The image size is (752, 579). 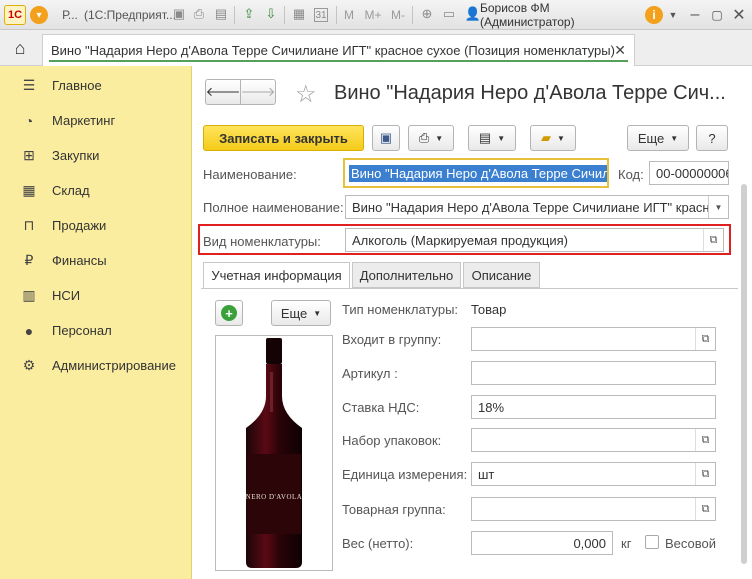 What do you see at coordinates (485, 137) in the screenshot?
I see `report-icon: ▤` at bounding box center [485, 137].